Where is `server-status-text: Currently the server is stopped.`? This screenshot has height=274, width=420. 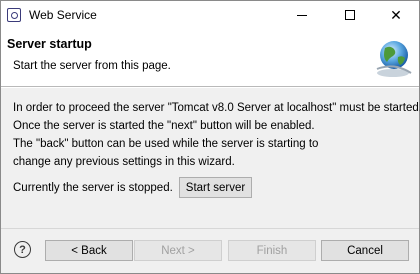 server-status-text: Currently the server is stopped. is located at coordinates (93, 187).